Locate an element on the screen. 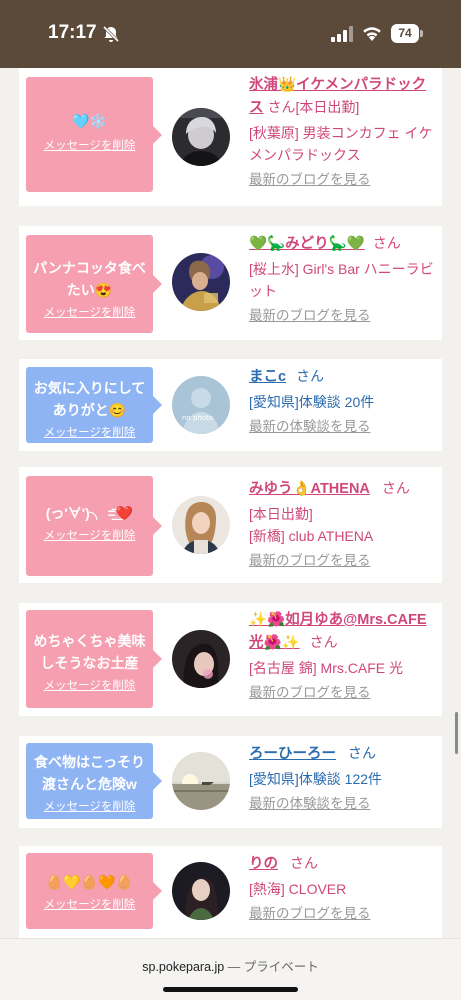 This screenshot has width=461, height=1000. message-bubble: パンナコッタ食べたい😍 メッセージを削除 is located at coordinates (94, 284).